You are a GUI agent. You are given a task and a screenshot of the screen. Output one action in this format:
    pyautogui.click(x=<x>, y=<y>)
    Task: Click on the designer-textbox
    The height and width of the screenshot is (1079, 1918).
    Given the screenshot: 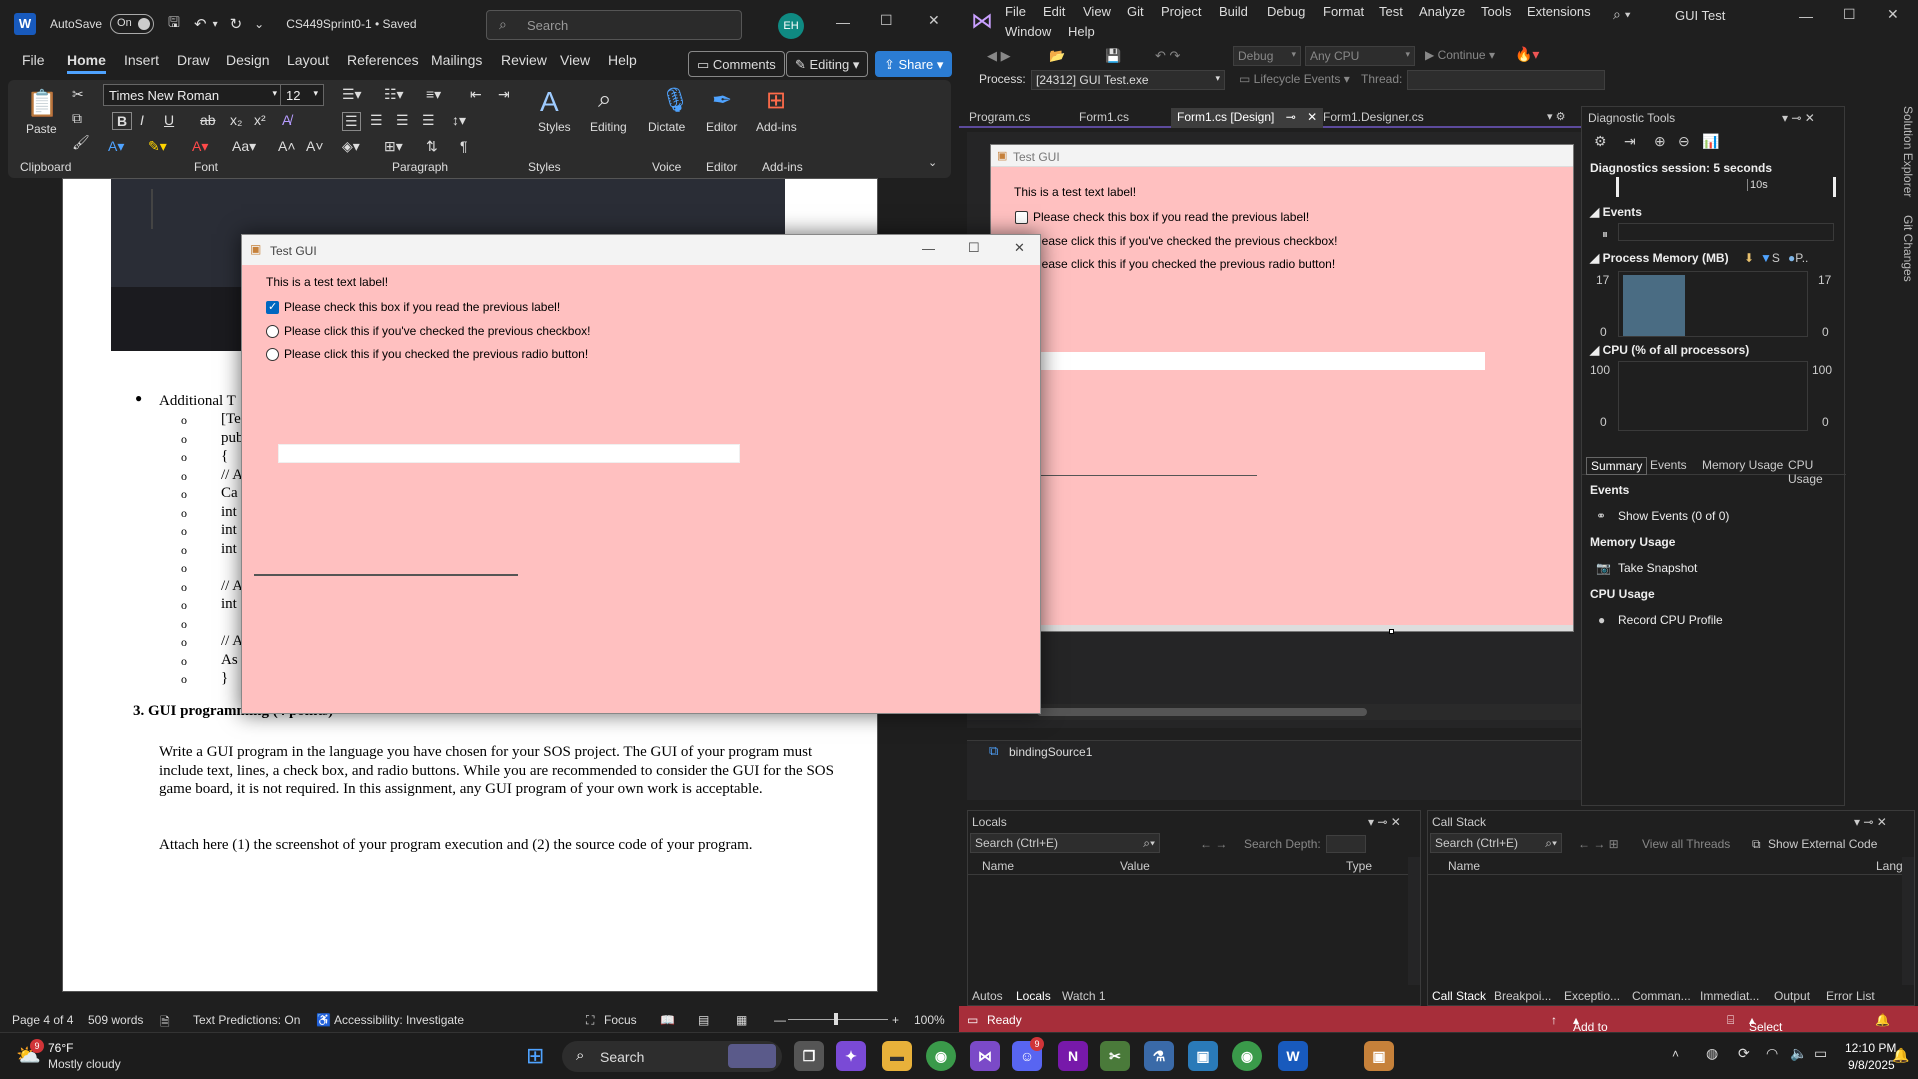 What is the action you would take?
    pyautogui.click(x=1263, y=361)
    